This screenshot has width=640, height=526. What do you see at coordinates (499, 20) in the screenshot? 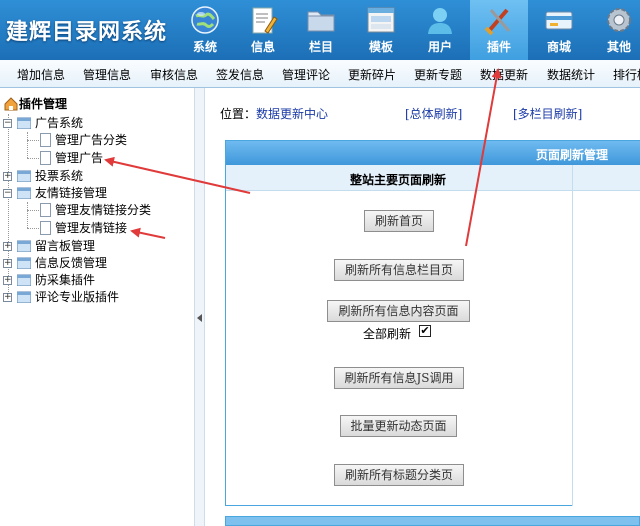
I see `tools-icon` at bounding box center [499, 20].